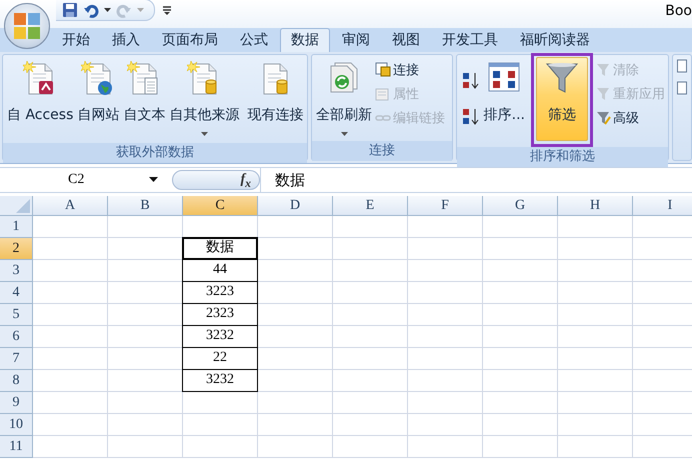 This screenshot has width=692, height=460. I want to click on group-label: 排序和筛选, so click(562, 157).